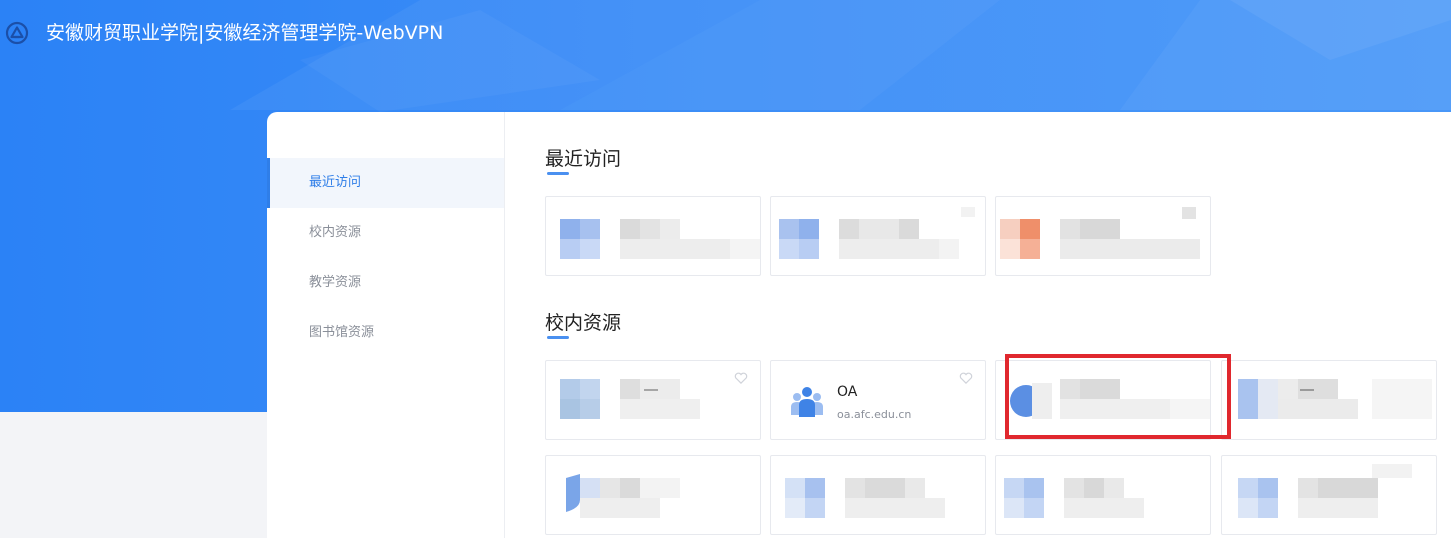 This screenshot has height=538, width=1451. I want to click on oa-card-url: oa.afc.edu.cn, so click(874, 414).